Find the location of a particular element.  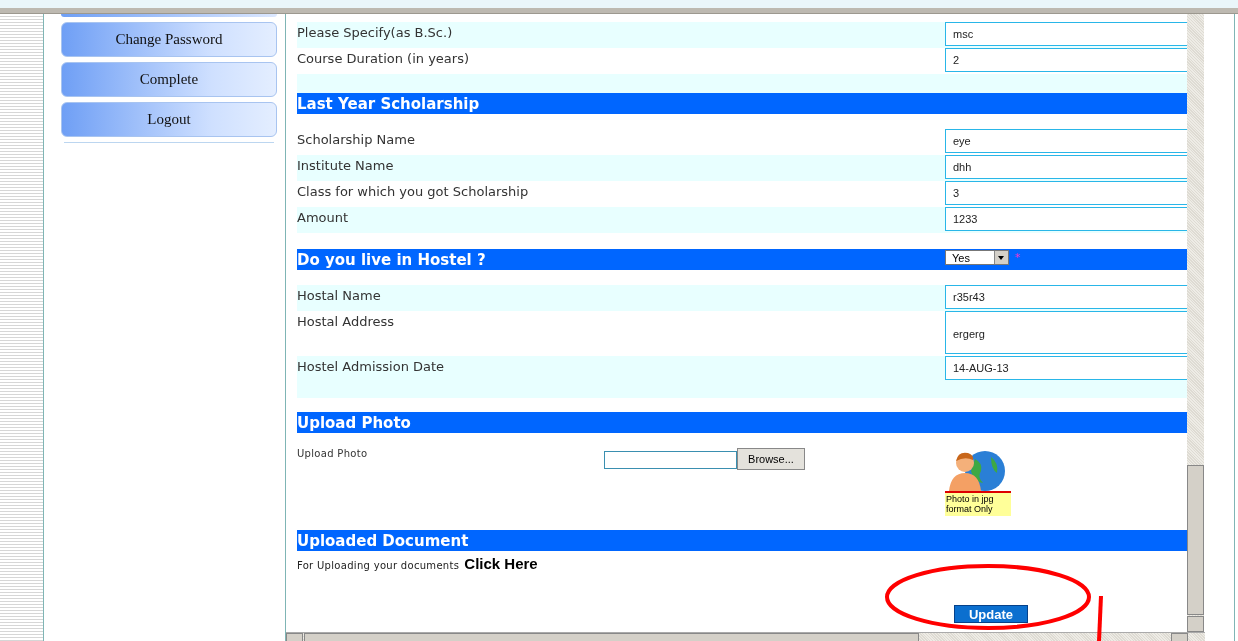

field-label: Hostal Name is located at coordinates (339, 295).